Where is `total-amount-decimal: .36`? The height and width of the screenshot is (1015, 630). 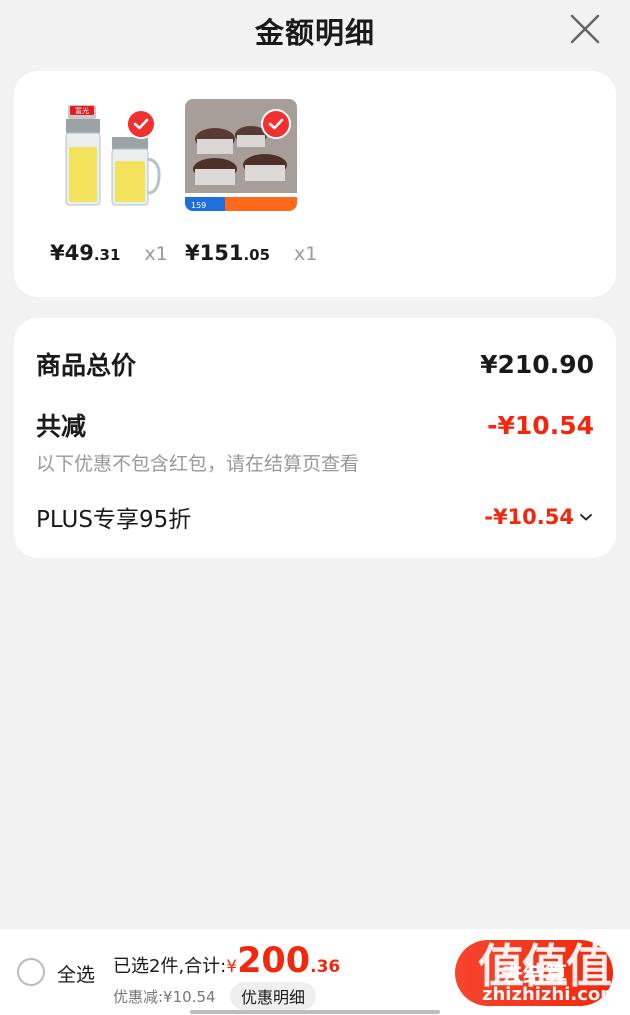 total-amount-decimal: .36 is located at coordinates (325, 967).